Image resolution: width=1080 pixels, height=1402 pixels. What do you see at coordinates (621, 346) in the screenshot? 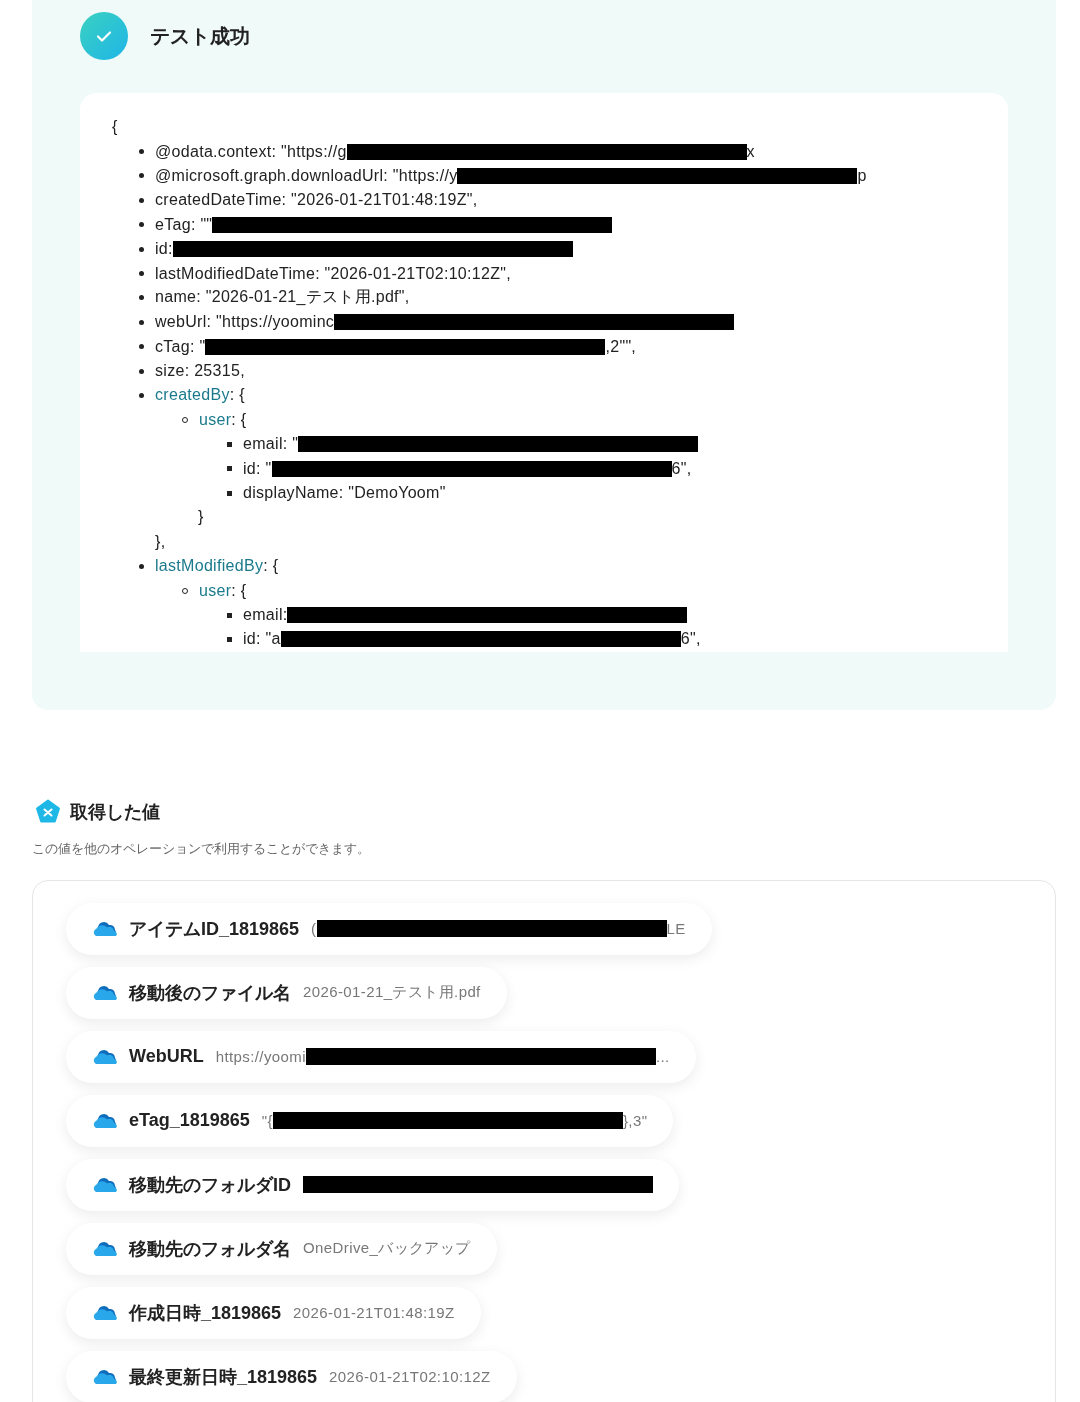
I see `code-text: ,2"",` at bounding box center [621, 346].